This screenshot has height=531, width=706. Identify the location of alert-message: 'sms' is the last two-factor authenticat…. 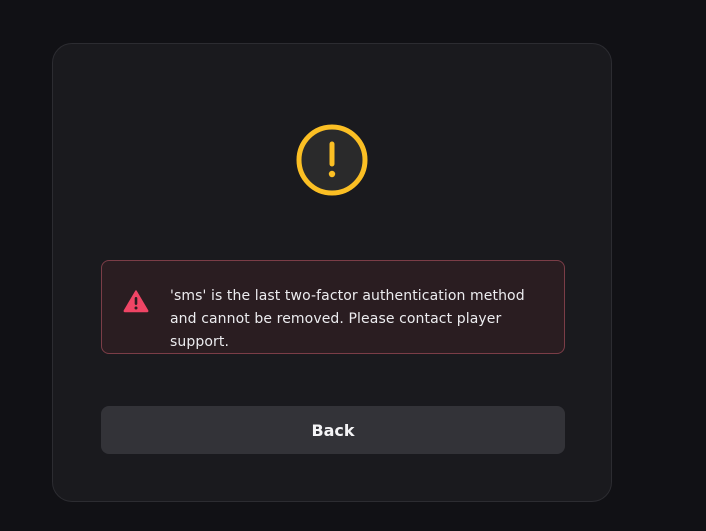
(347, 319).